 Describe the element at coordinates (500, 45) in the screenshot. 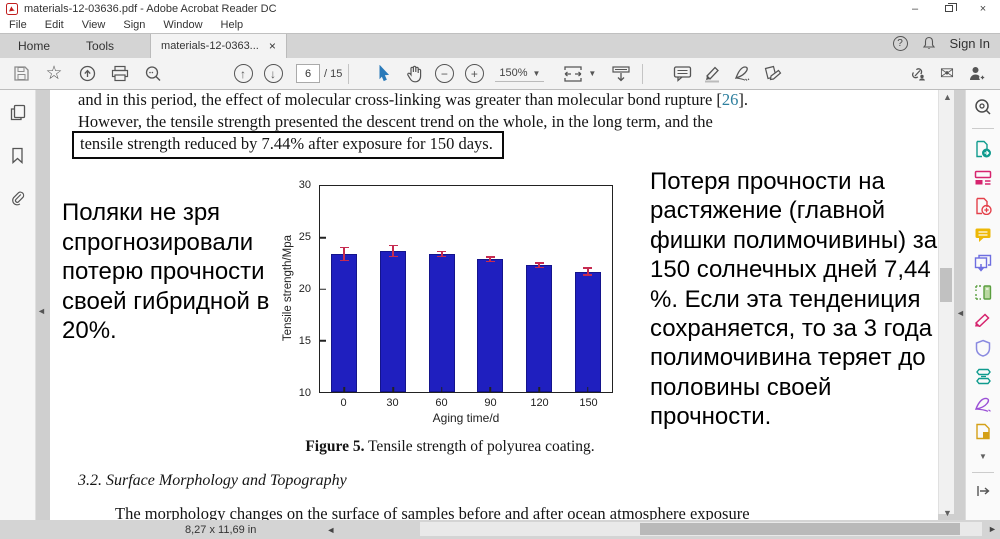

I see `tab-bar: Home Tools materials-12-0363... ×` at that location.